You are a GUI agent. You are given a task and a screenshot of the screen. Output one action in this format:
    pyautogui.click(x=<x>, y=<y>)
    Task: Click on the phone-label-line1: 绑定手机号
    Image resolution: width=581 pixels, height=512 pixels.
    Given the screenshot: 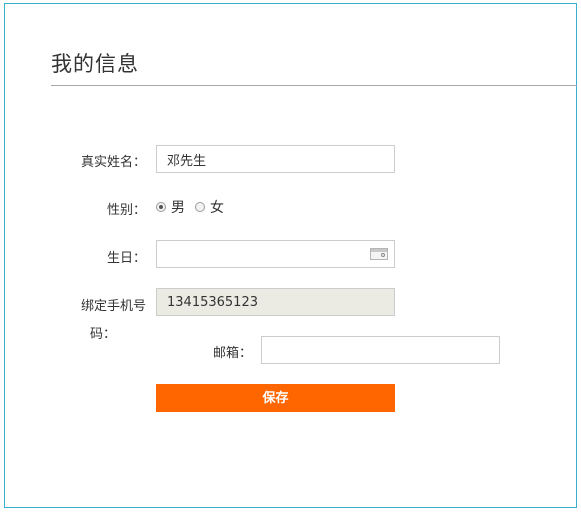 What is the action you would take?
    pyautogui.click(x=113, y=306)
    